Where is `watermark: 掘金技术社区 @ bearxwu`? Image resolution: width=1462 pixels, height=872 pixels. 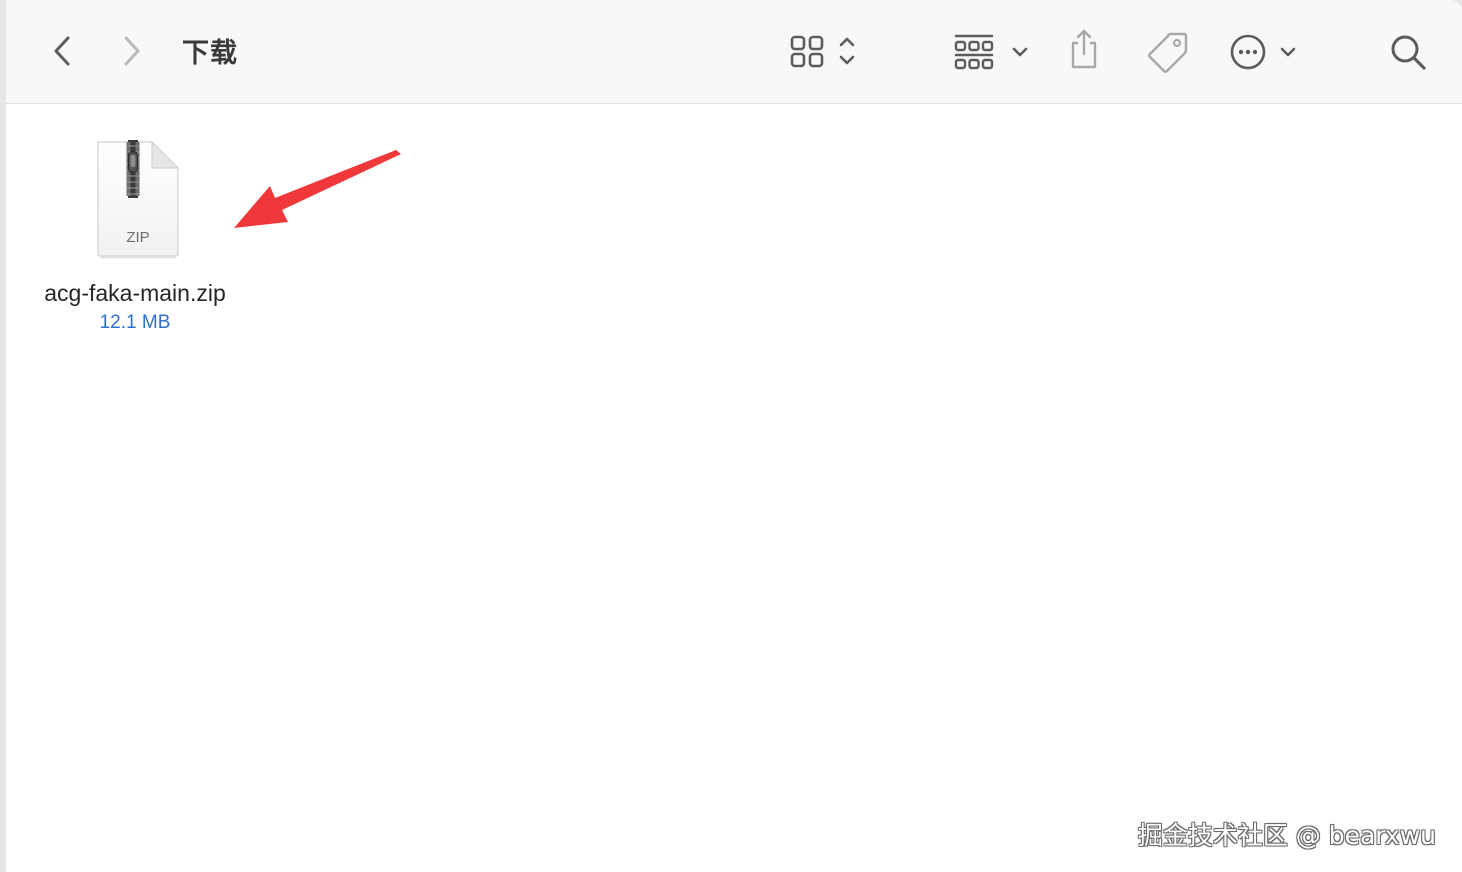
watermark: 掘金技术社区 @ bearxwu is located at coordinates (1286, 835).